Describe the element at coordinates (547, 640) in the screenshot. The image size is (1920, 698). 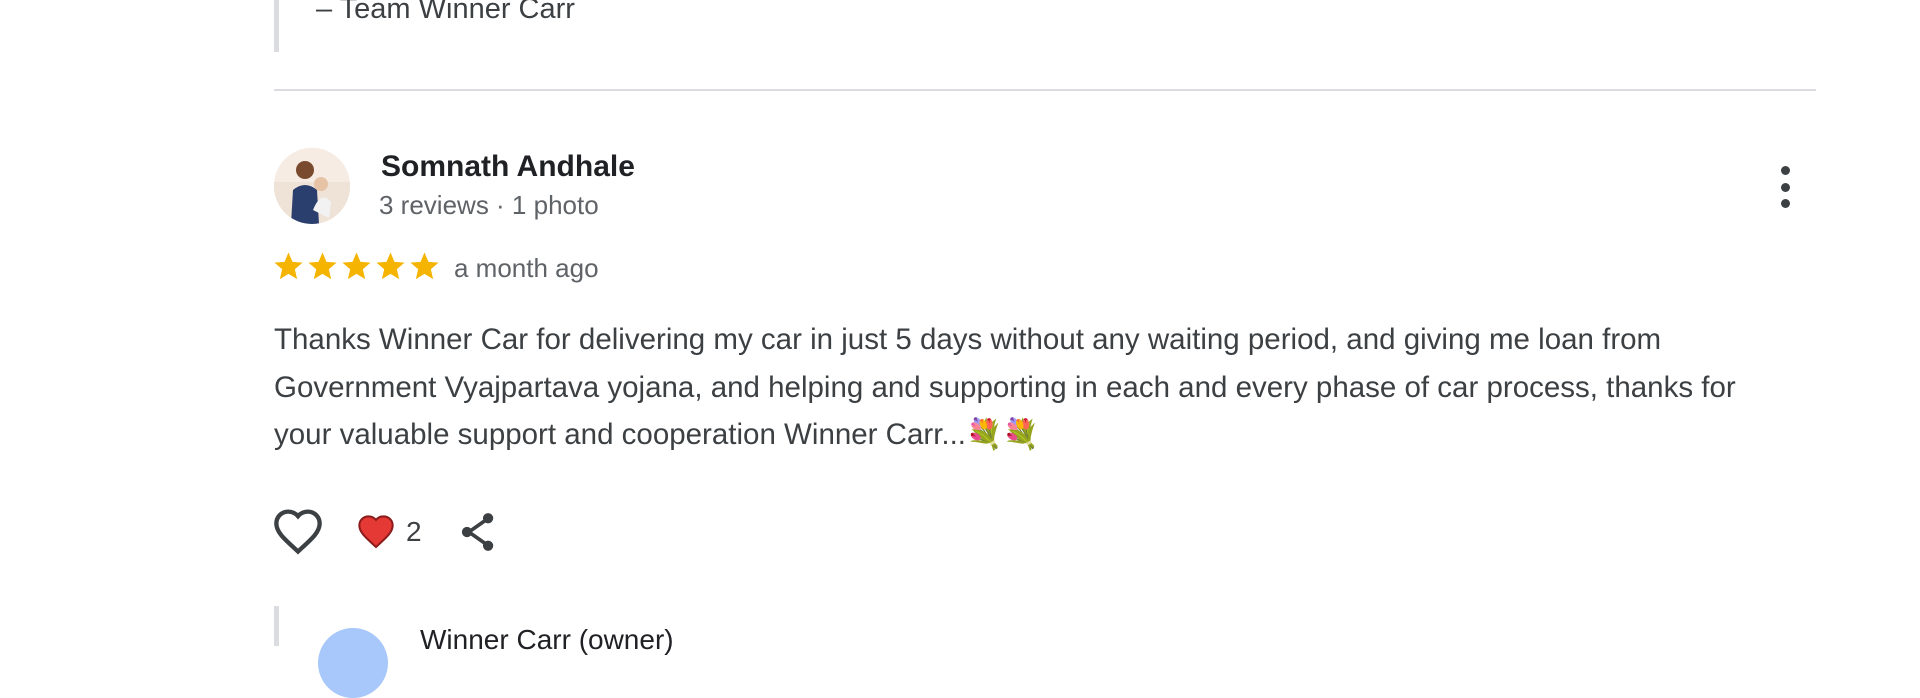
I see `owner-reply-name: Winner Carr (owner)` at that location.